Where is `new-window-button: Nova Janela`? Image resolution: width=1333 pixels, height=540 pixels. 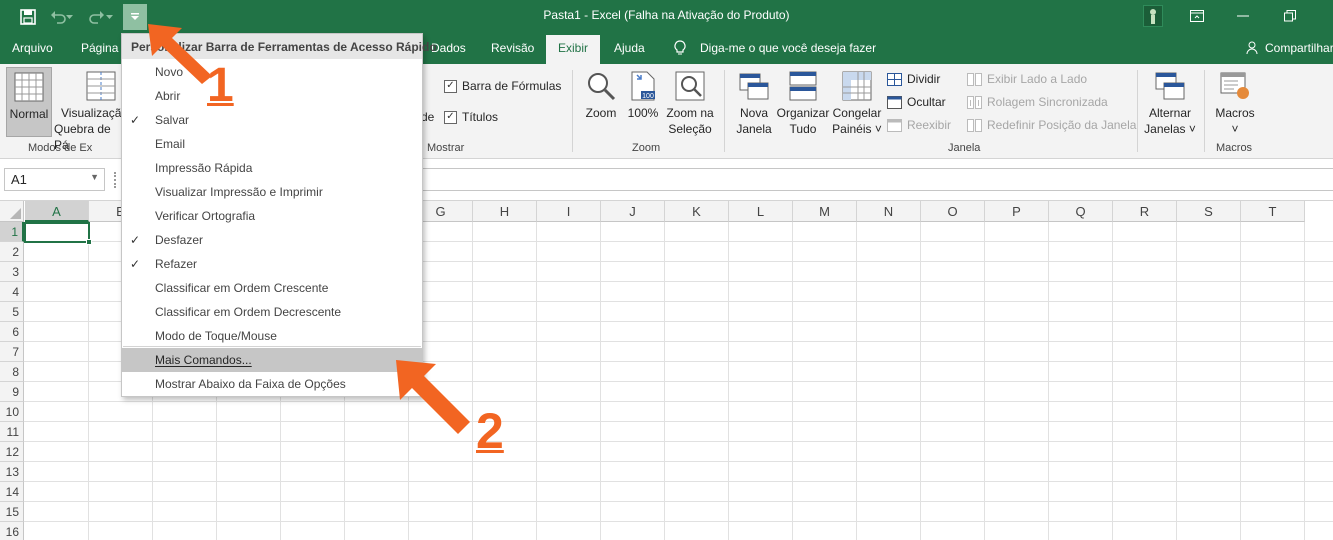 new-window-button: Nova Janela is located at coordinates (754, 104).